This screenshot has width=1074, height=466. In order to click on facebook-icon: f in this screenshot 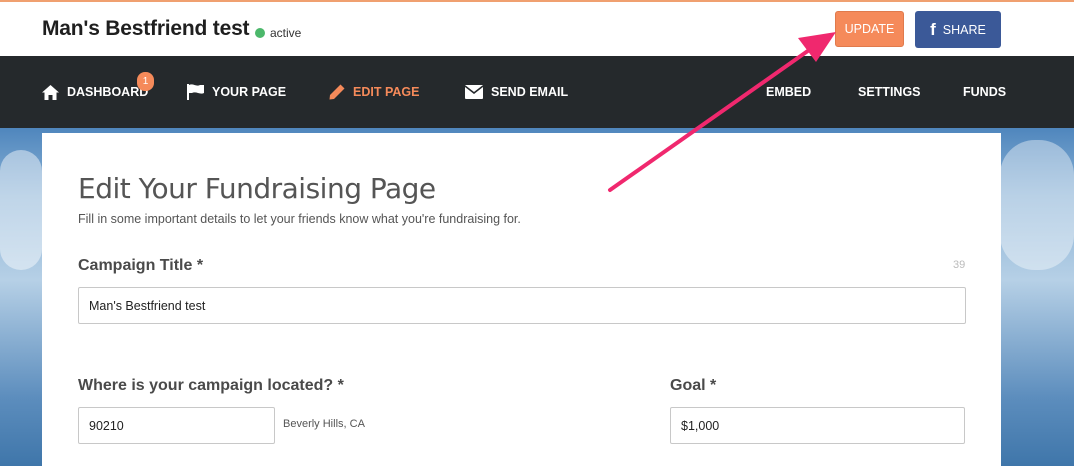, I will do `click(933, 29)`.